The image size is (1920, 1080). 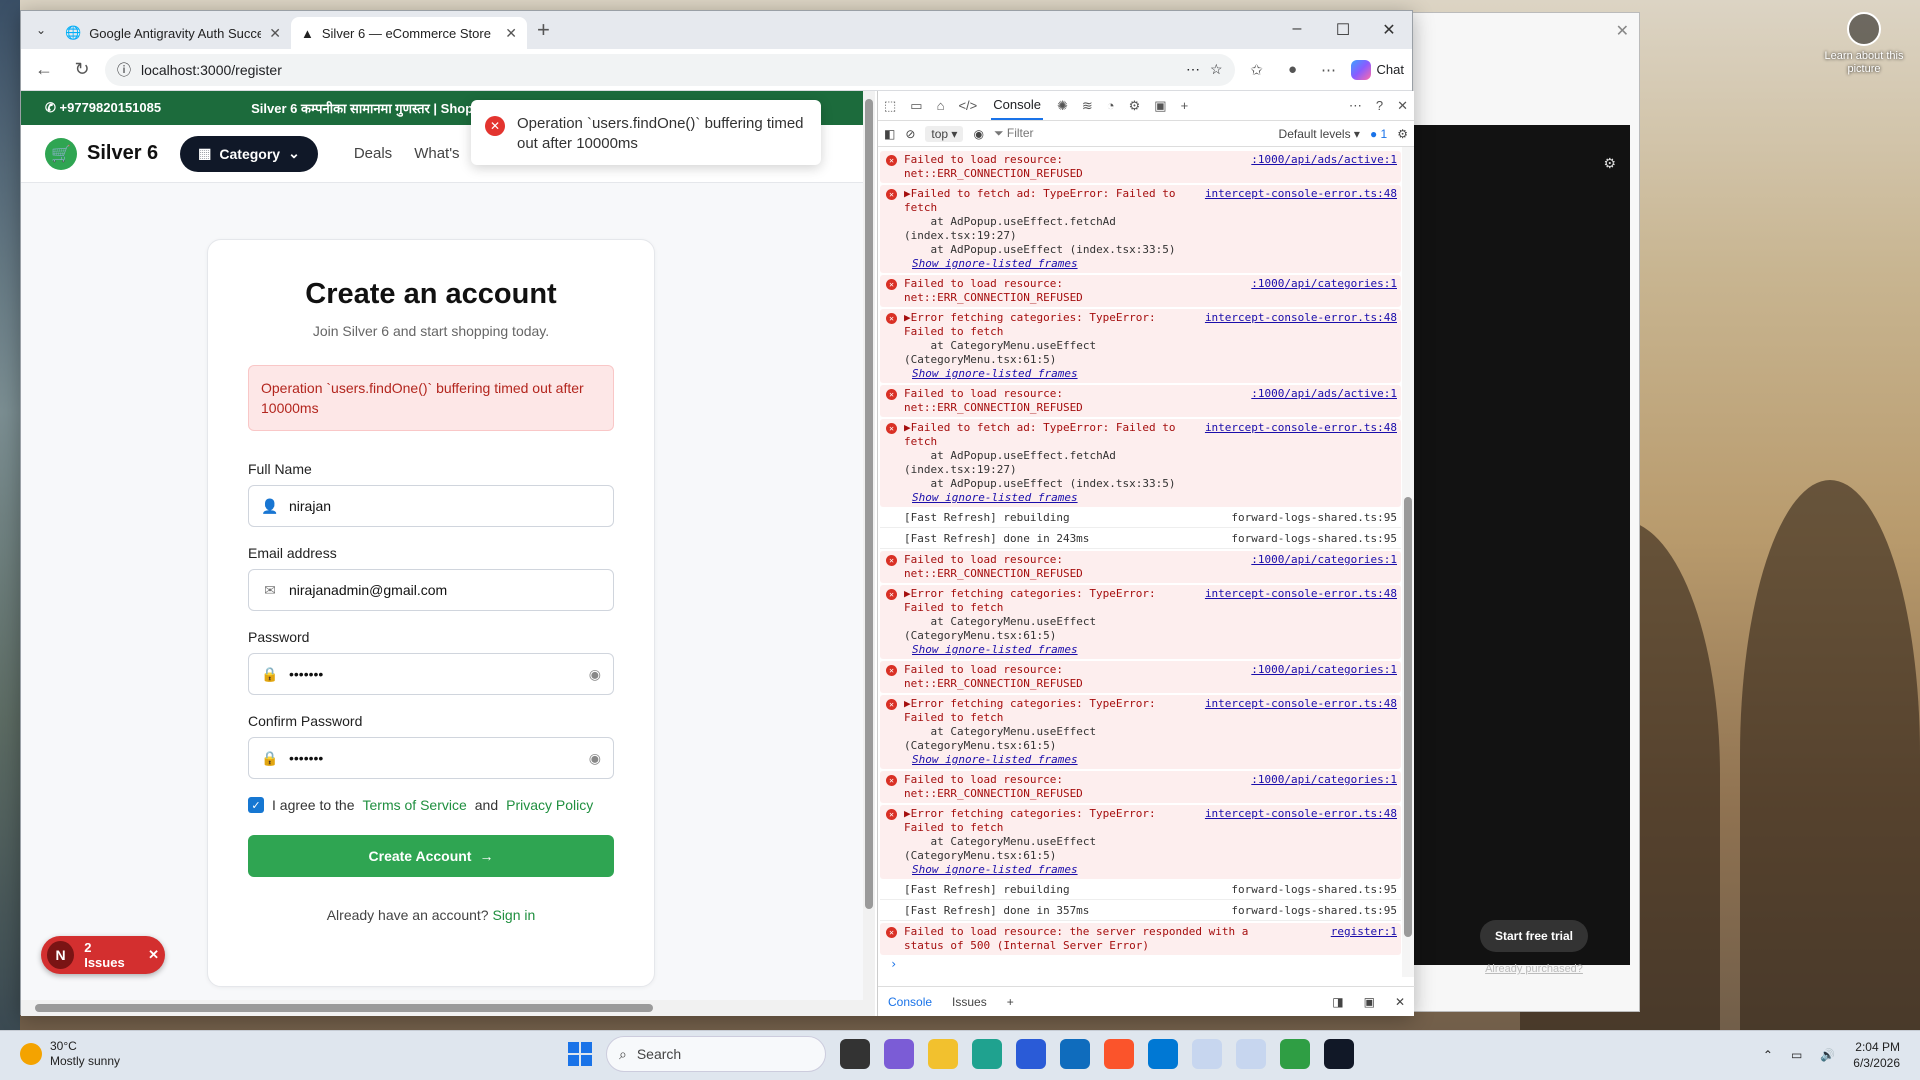 I want to click on star-icon: ☆, so click(x=1216, y=69).